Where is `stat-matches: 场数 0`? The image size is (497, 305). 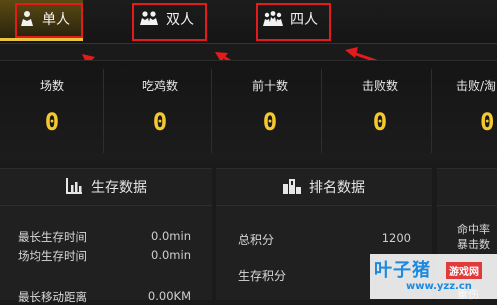
stat-matches: 场数 0 is located at coordinates (52, 111).